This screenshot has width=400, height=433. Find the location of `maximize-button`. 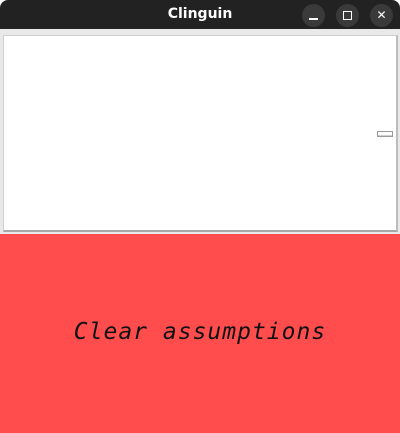

maximize-button is located at coordinates (347, 15).